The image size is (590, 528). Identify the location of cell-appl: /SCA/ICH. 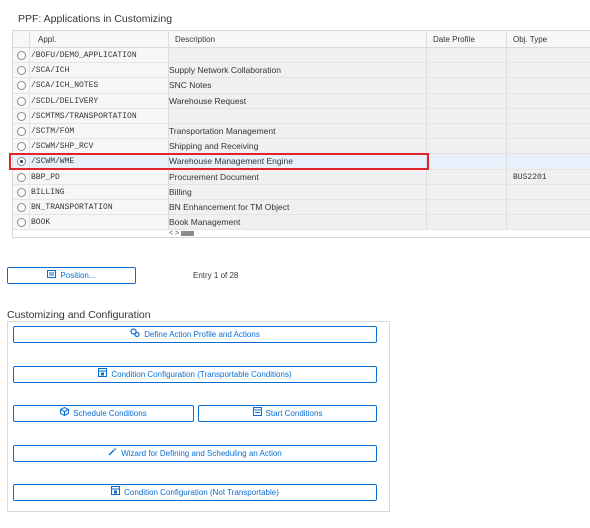
(99, 71).